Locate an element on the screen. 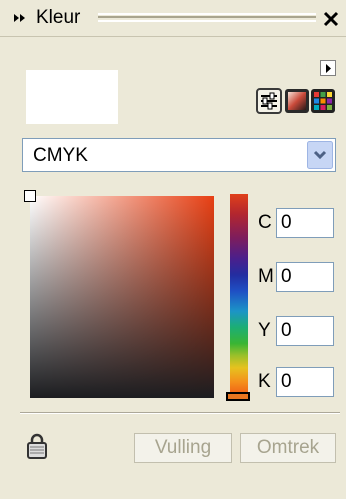  channel-label-c: C is located at coordinates (265, 222).